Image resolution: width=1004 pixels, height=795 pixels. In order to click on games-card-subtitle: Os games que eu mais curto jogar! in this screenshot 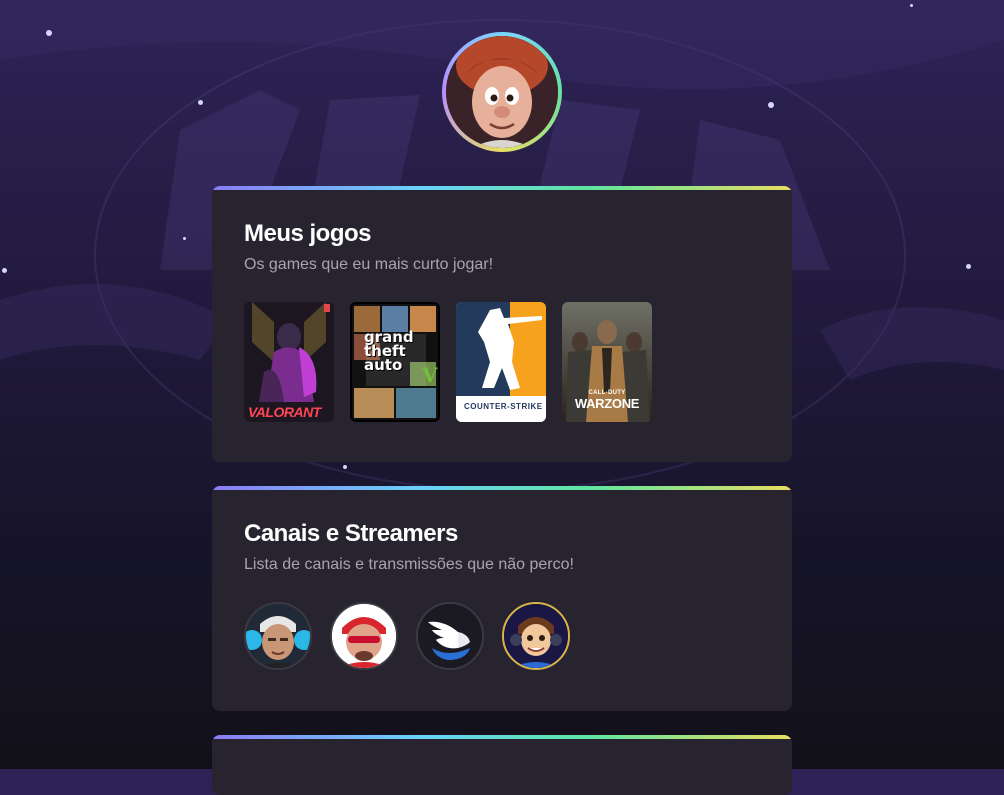, I will do `click(369, 264)`.